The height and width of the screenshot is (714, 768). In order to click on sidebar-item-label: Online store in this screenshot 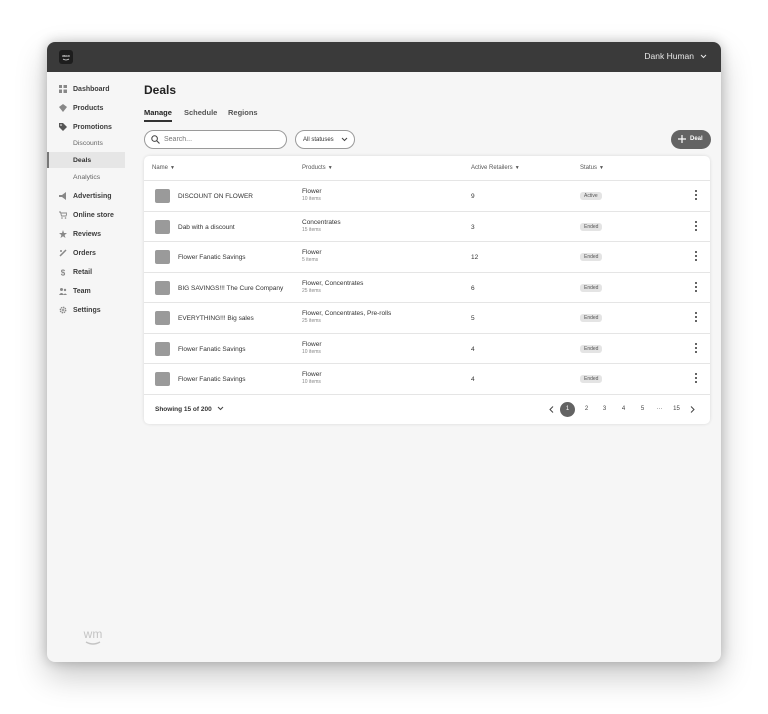, I will do `click(93, 215)`.